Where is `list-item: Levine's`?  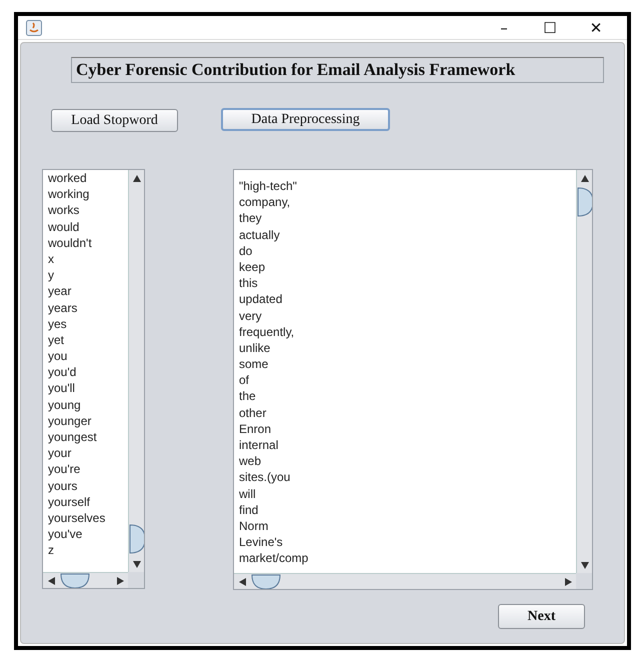
list-item: Levine's is located at coordinates (271, 542).